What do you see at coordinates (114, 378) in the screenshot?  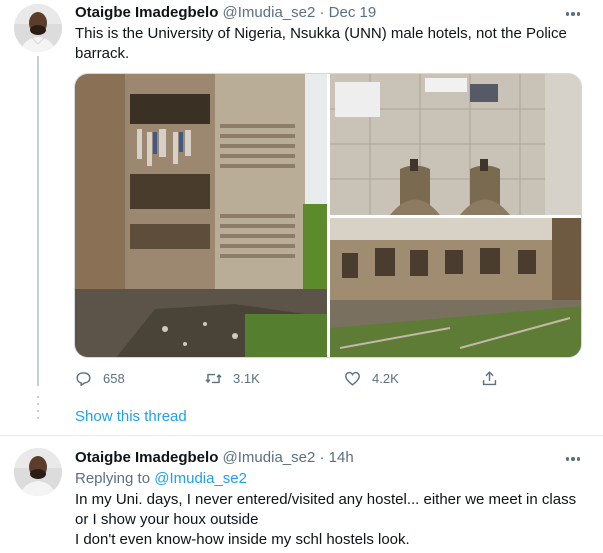 I see `reply-count: 658` at bounding box center [114, 378].